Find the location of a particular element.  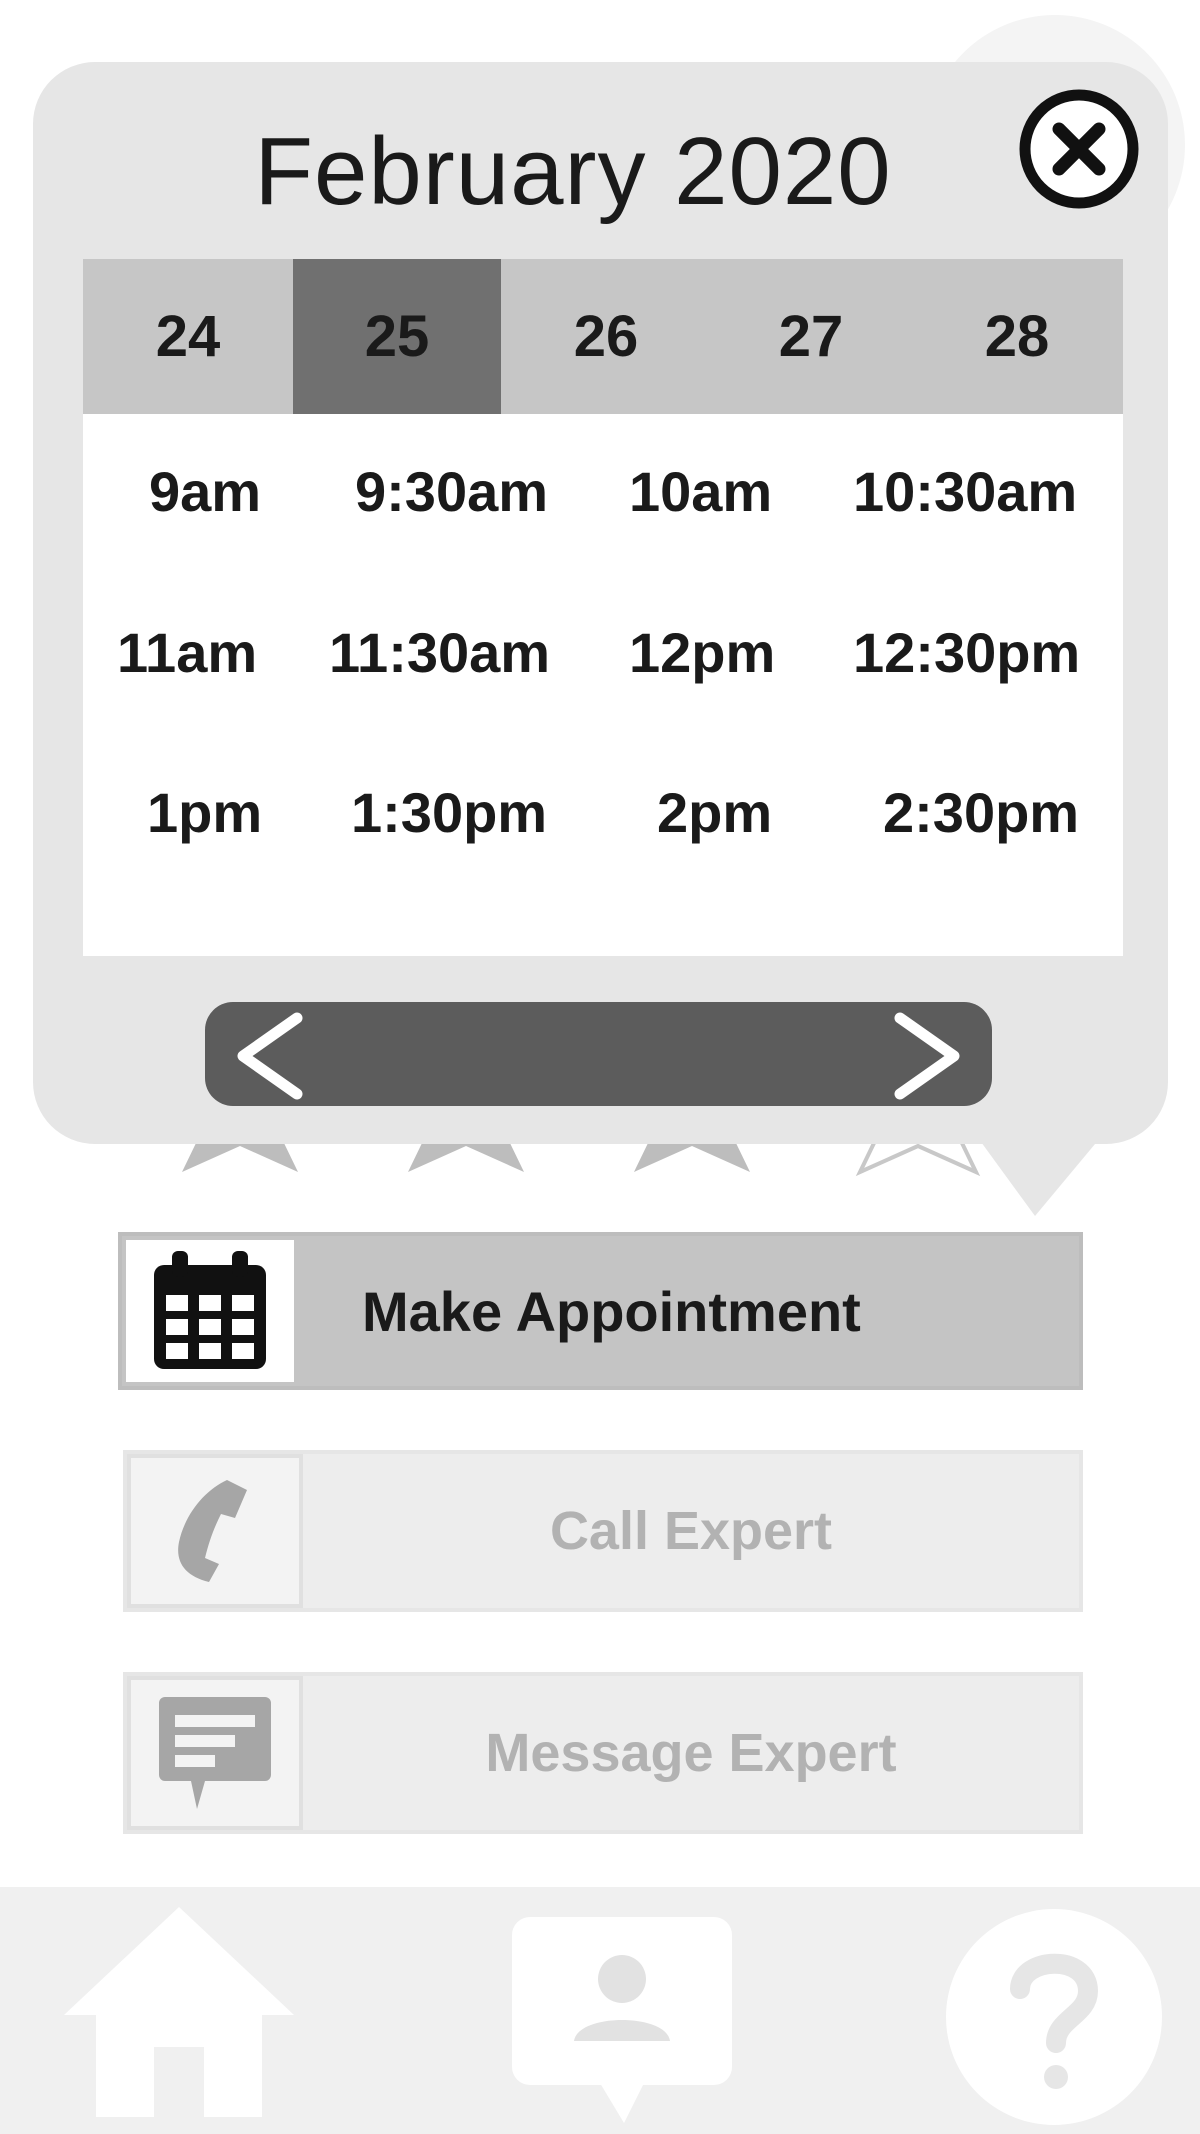

popup-pointer is located at coordinates (1040, 1168).